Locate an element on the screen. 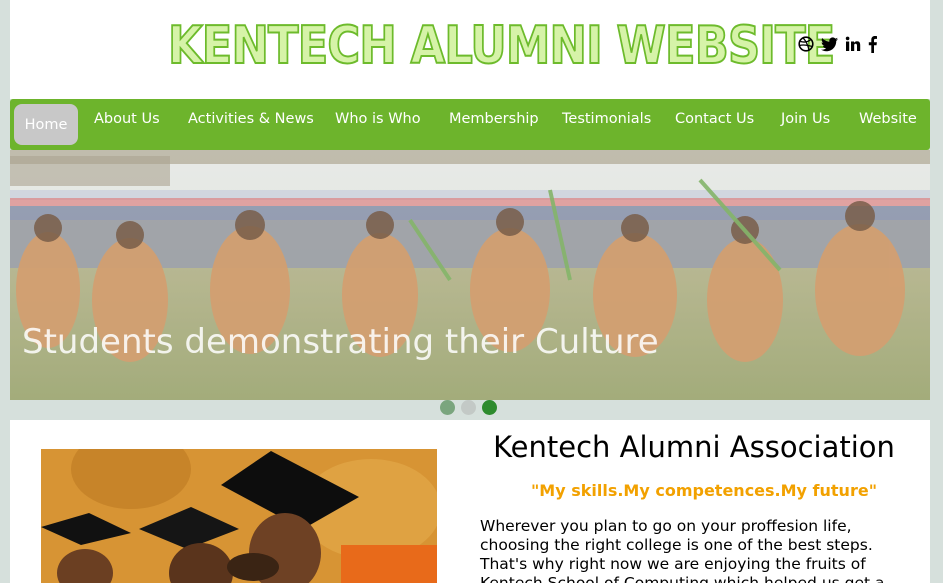 The width and height of the screenshot is (943, 583). linkedin-icon is located at coordinates (853, 44).